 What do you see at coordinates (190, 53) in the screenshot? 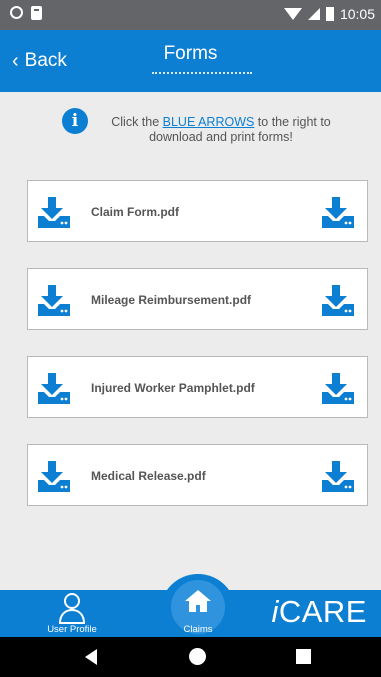
I see `page-title: Forms` at bounding box center [190, 53].